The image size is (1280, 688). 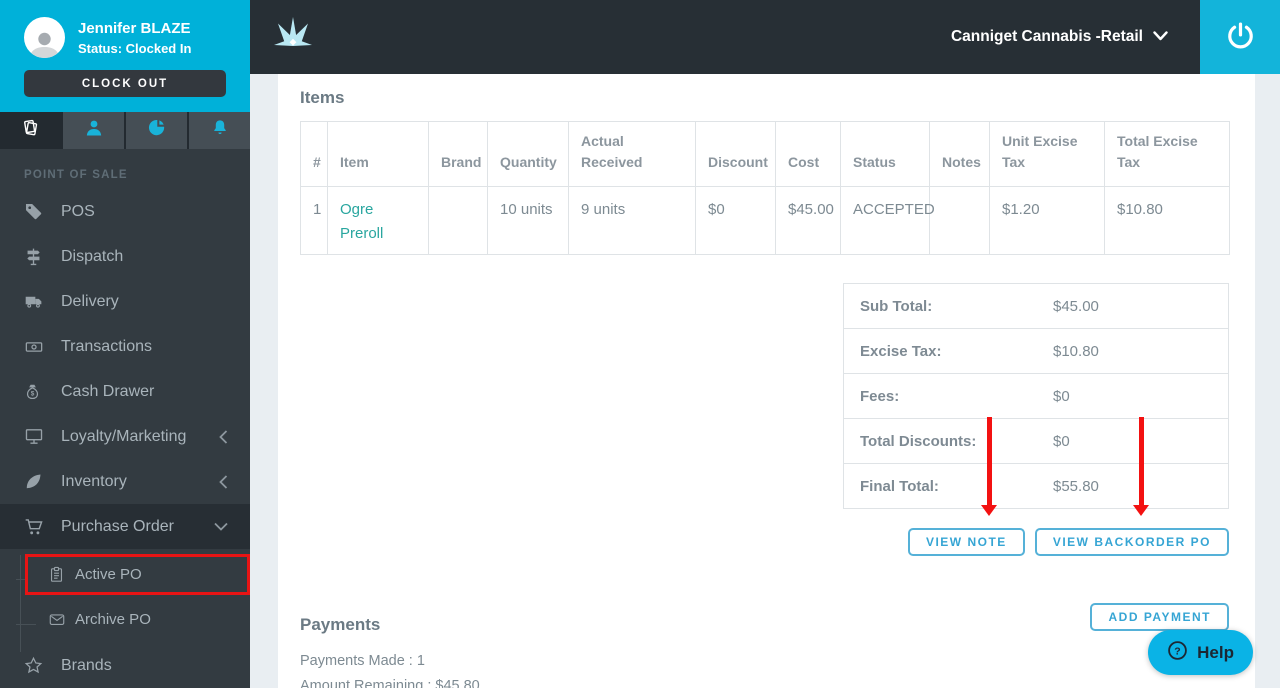 What do you see at coordinates (735, 154) in the screenshot?
I see `col-header-discount: Discount` at bounding box center [735, 154].